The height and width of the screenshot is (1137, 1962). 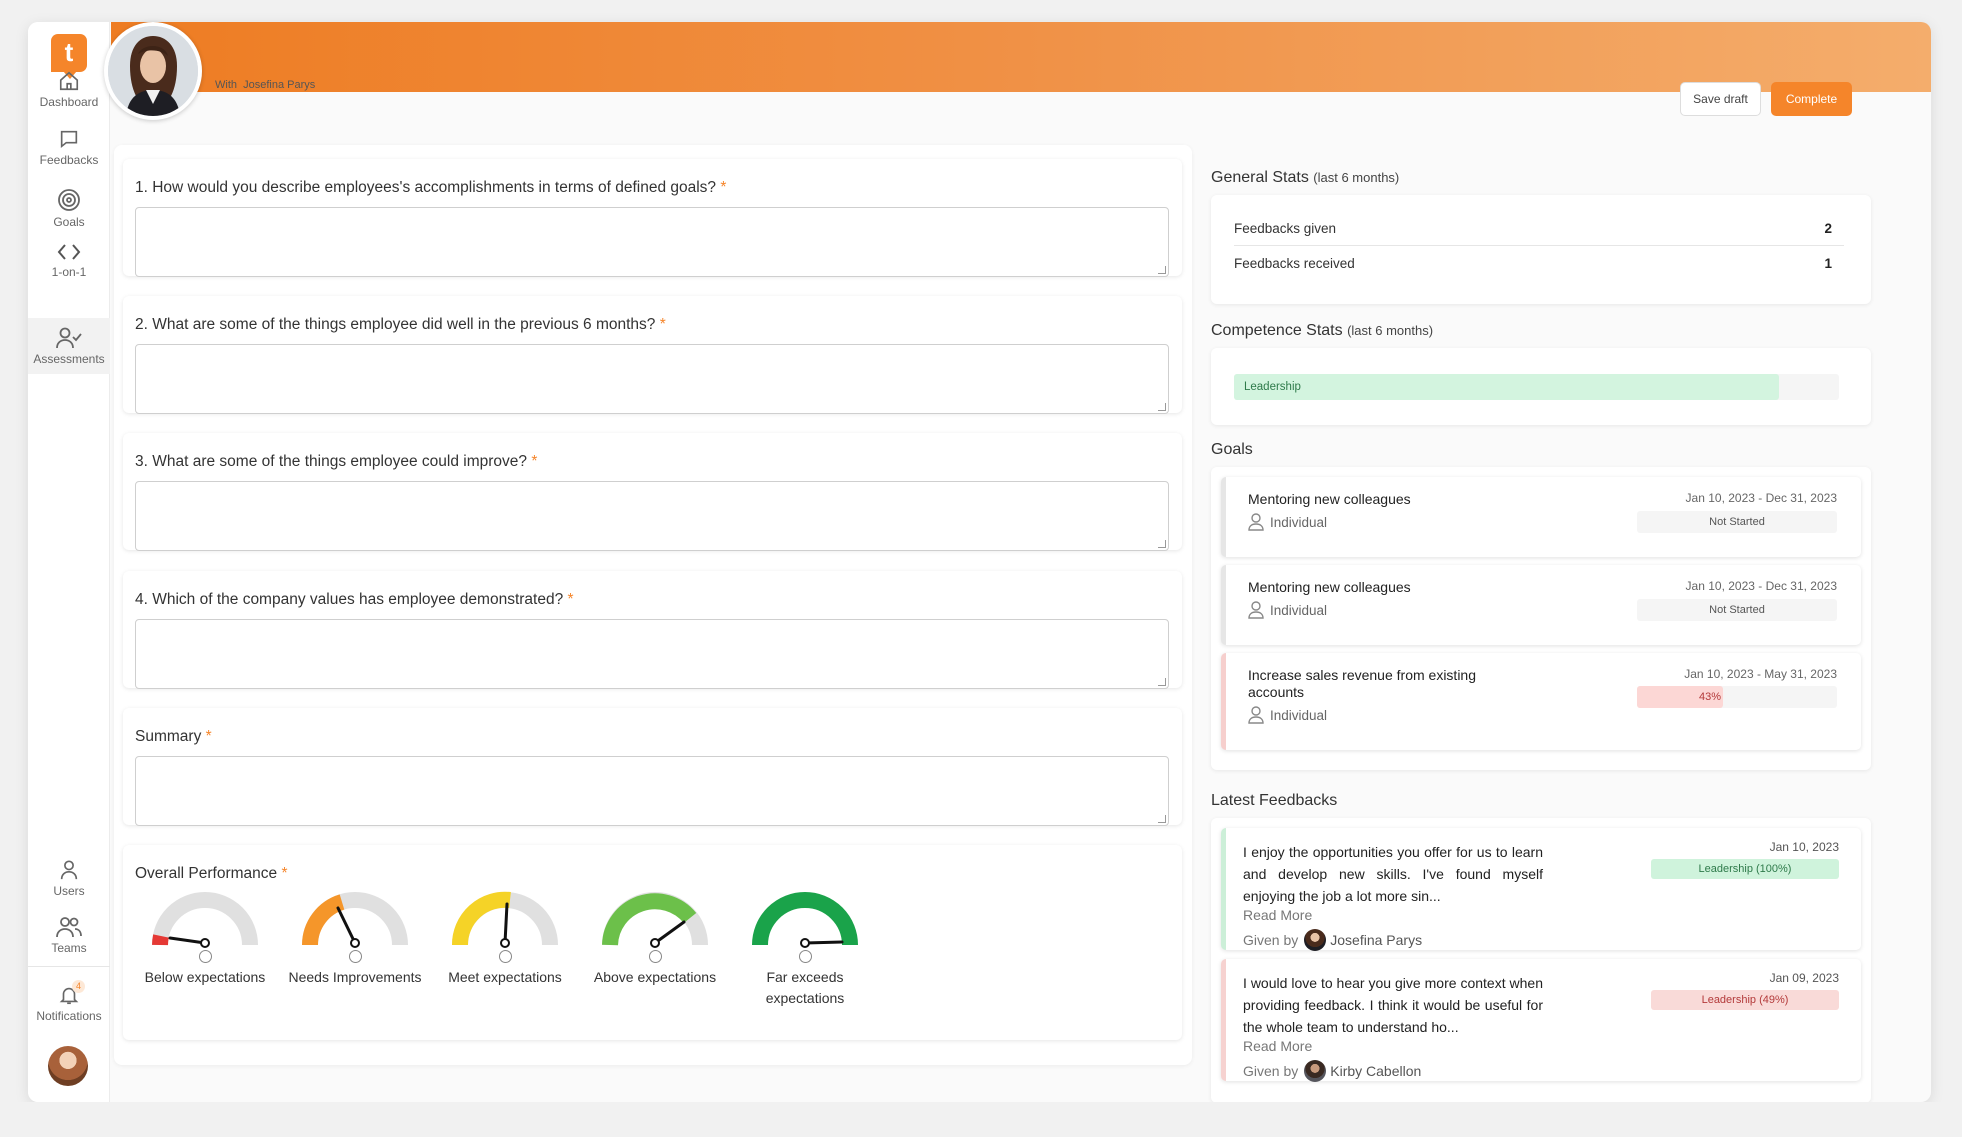 I want to click on rating-needs-improvements: Needs Improvements, so click(x=355, y=939).